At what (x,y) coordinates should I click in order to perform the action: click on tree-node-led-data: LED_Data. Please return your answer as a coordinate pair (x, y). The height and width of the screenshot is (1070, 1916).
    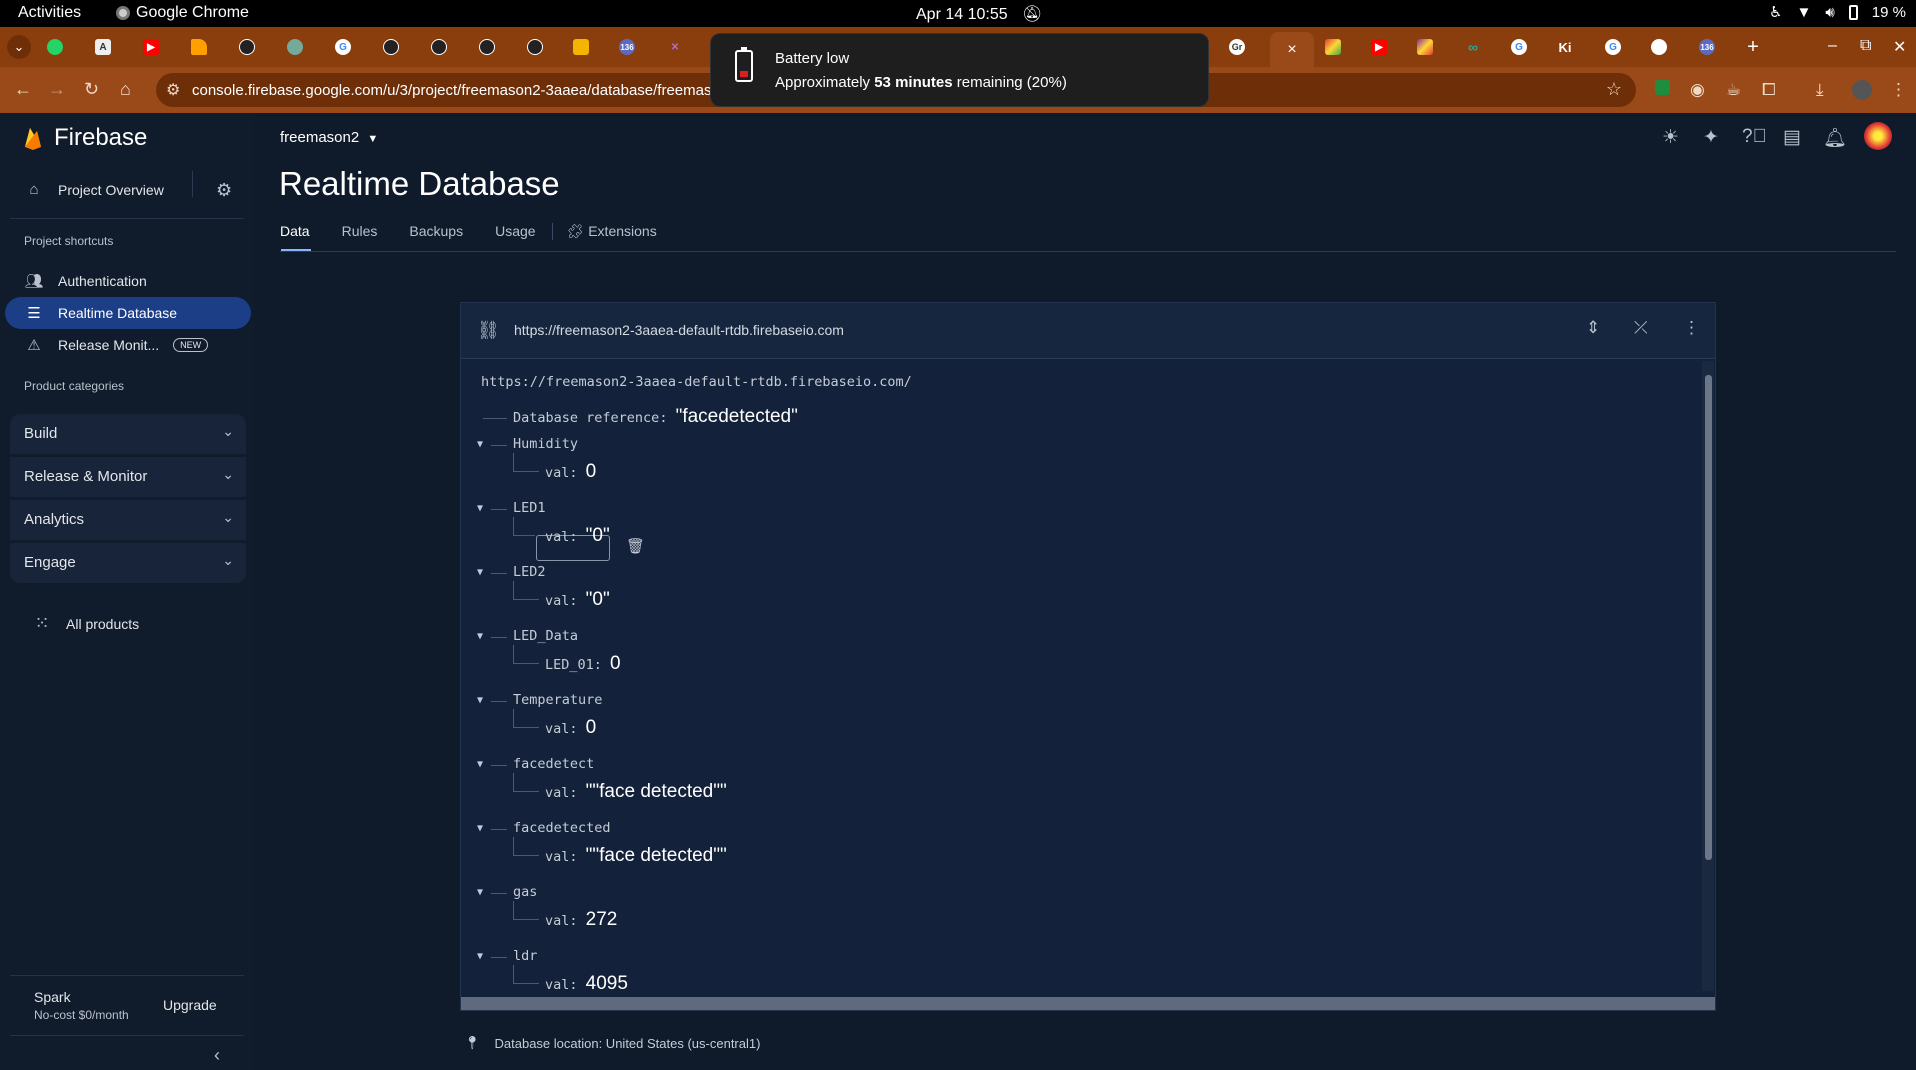
    Looking at the image, I should click on (545, 636).